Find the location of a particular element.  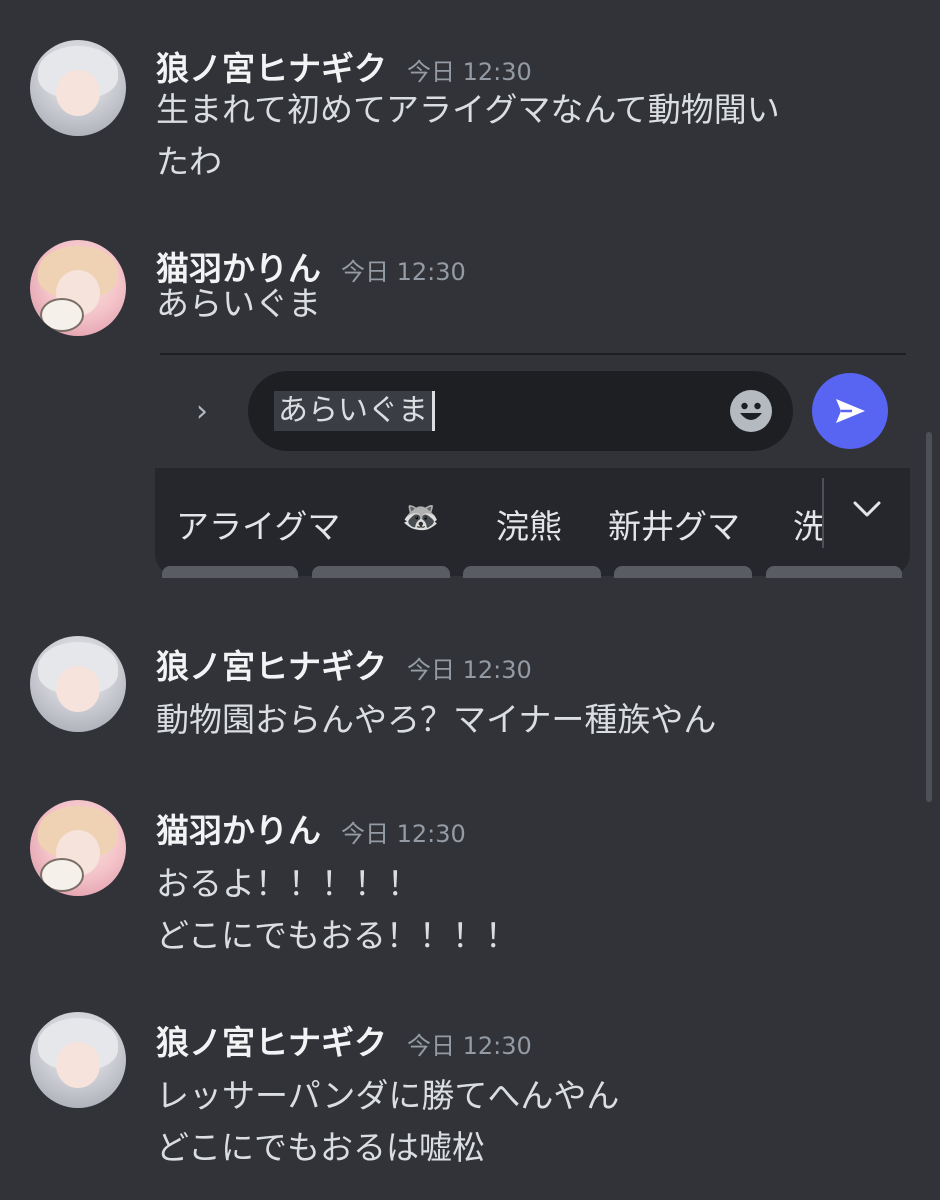

message-input-value: あらいぐま is located at coordinates (354, 411).